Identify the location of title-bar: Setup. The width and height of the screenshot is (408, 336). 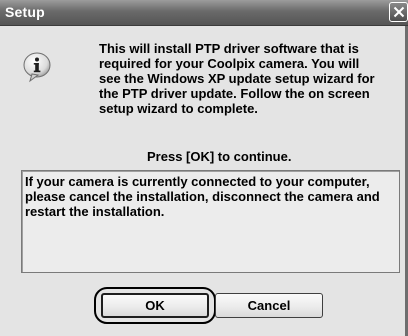
(204, 13).